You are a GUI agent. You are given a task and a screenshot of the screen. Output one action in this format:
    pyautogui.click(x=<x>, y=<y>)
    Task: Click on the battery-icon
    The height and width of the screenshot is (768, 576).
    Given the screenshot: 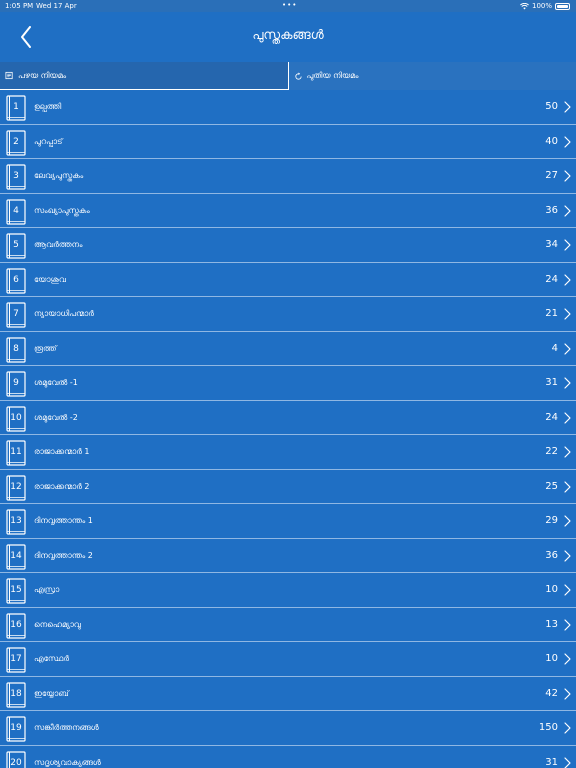 What is the action you would take?
    pyautogui.click(x=562, y=6)
    